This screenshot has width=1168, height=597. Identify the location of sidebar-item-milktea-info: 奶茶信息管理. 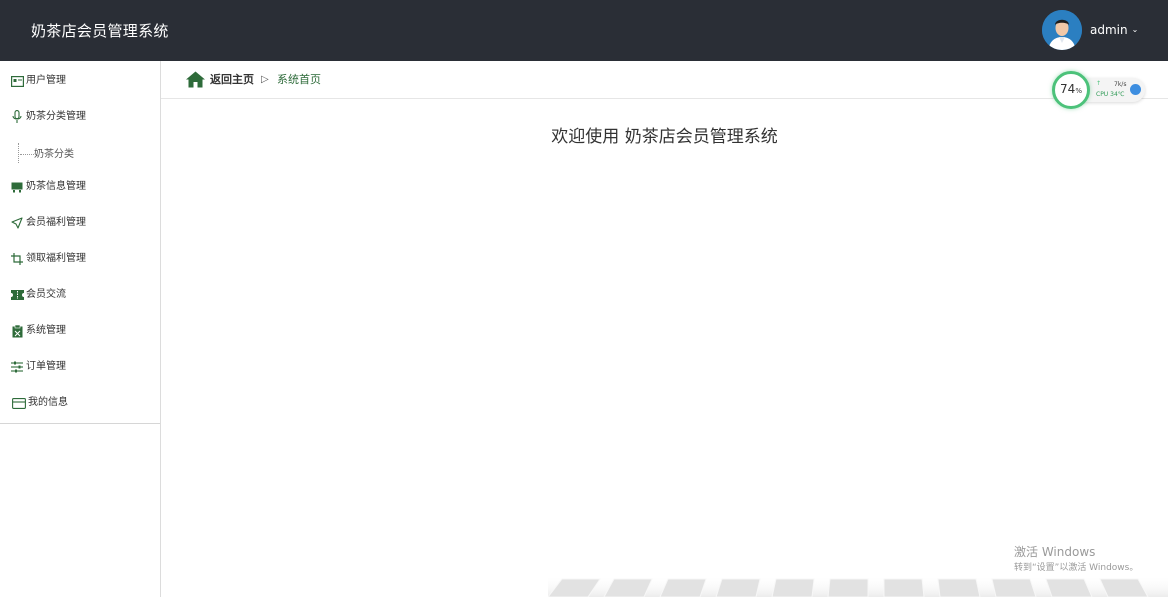
(80, 187).